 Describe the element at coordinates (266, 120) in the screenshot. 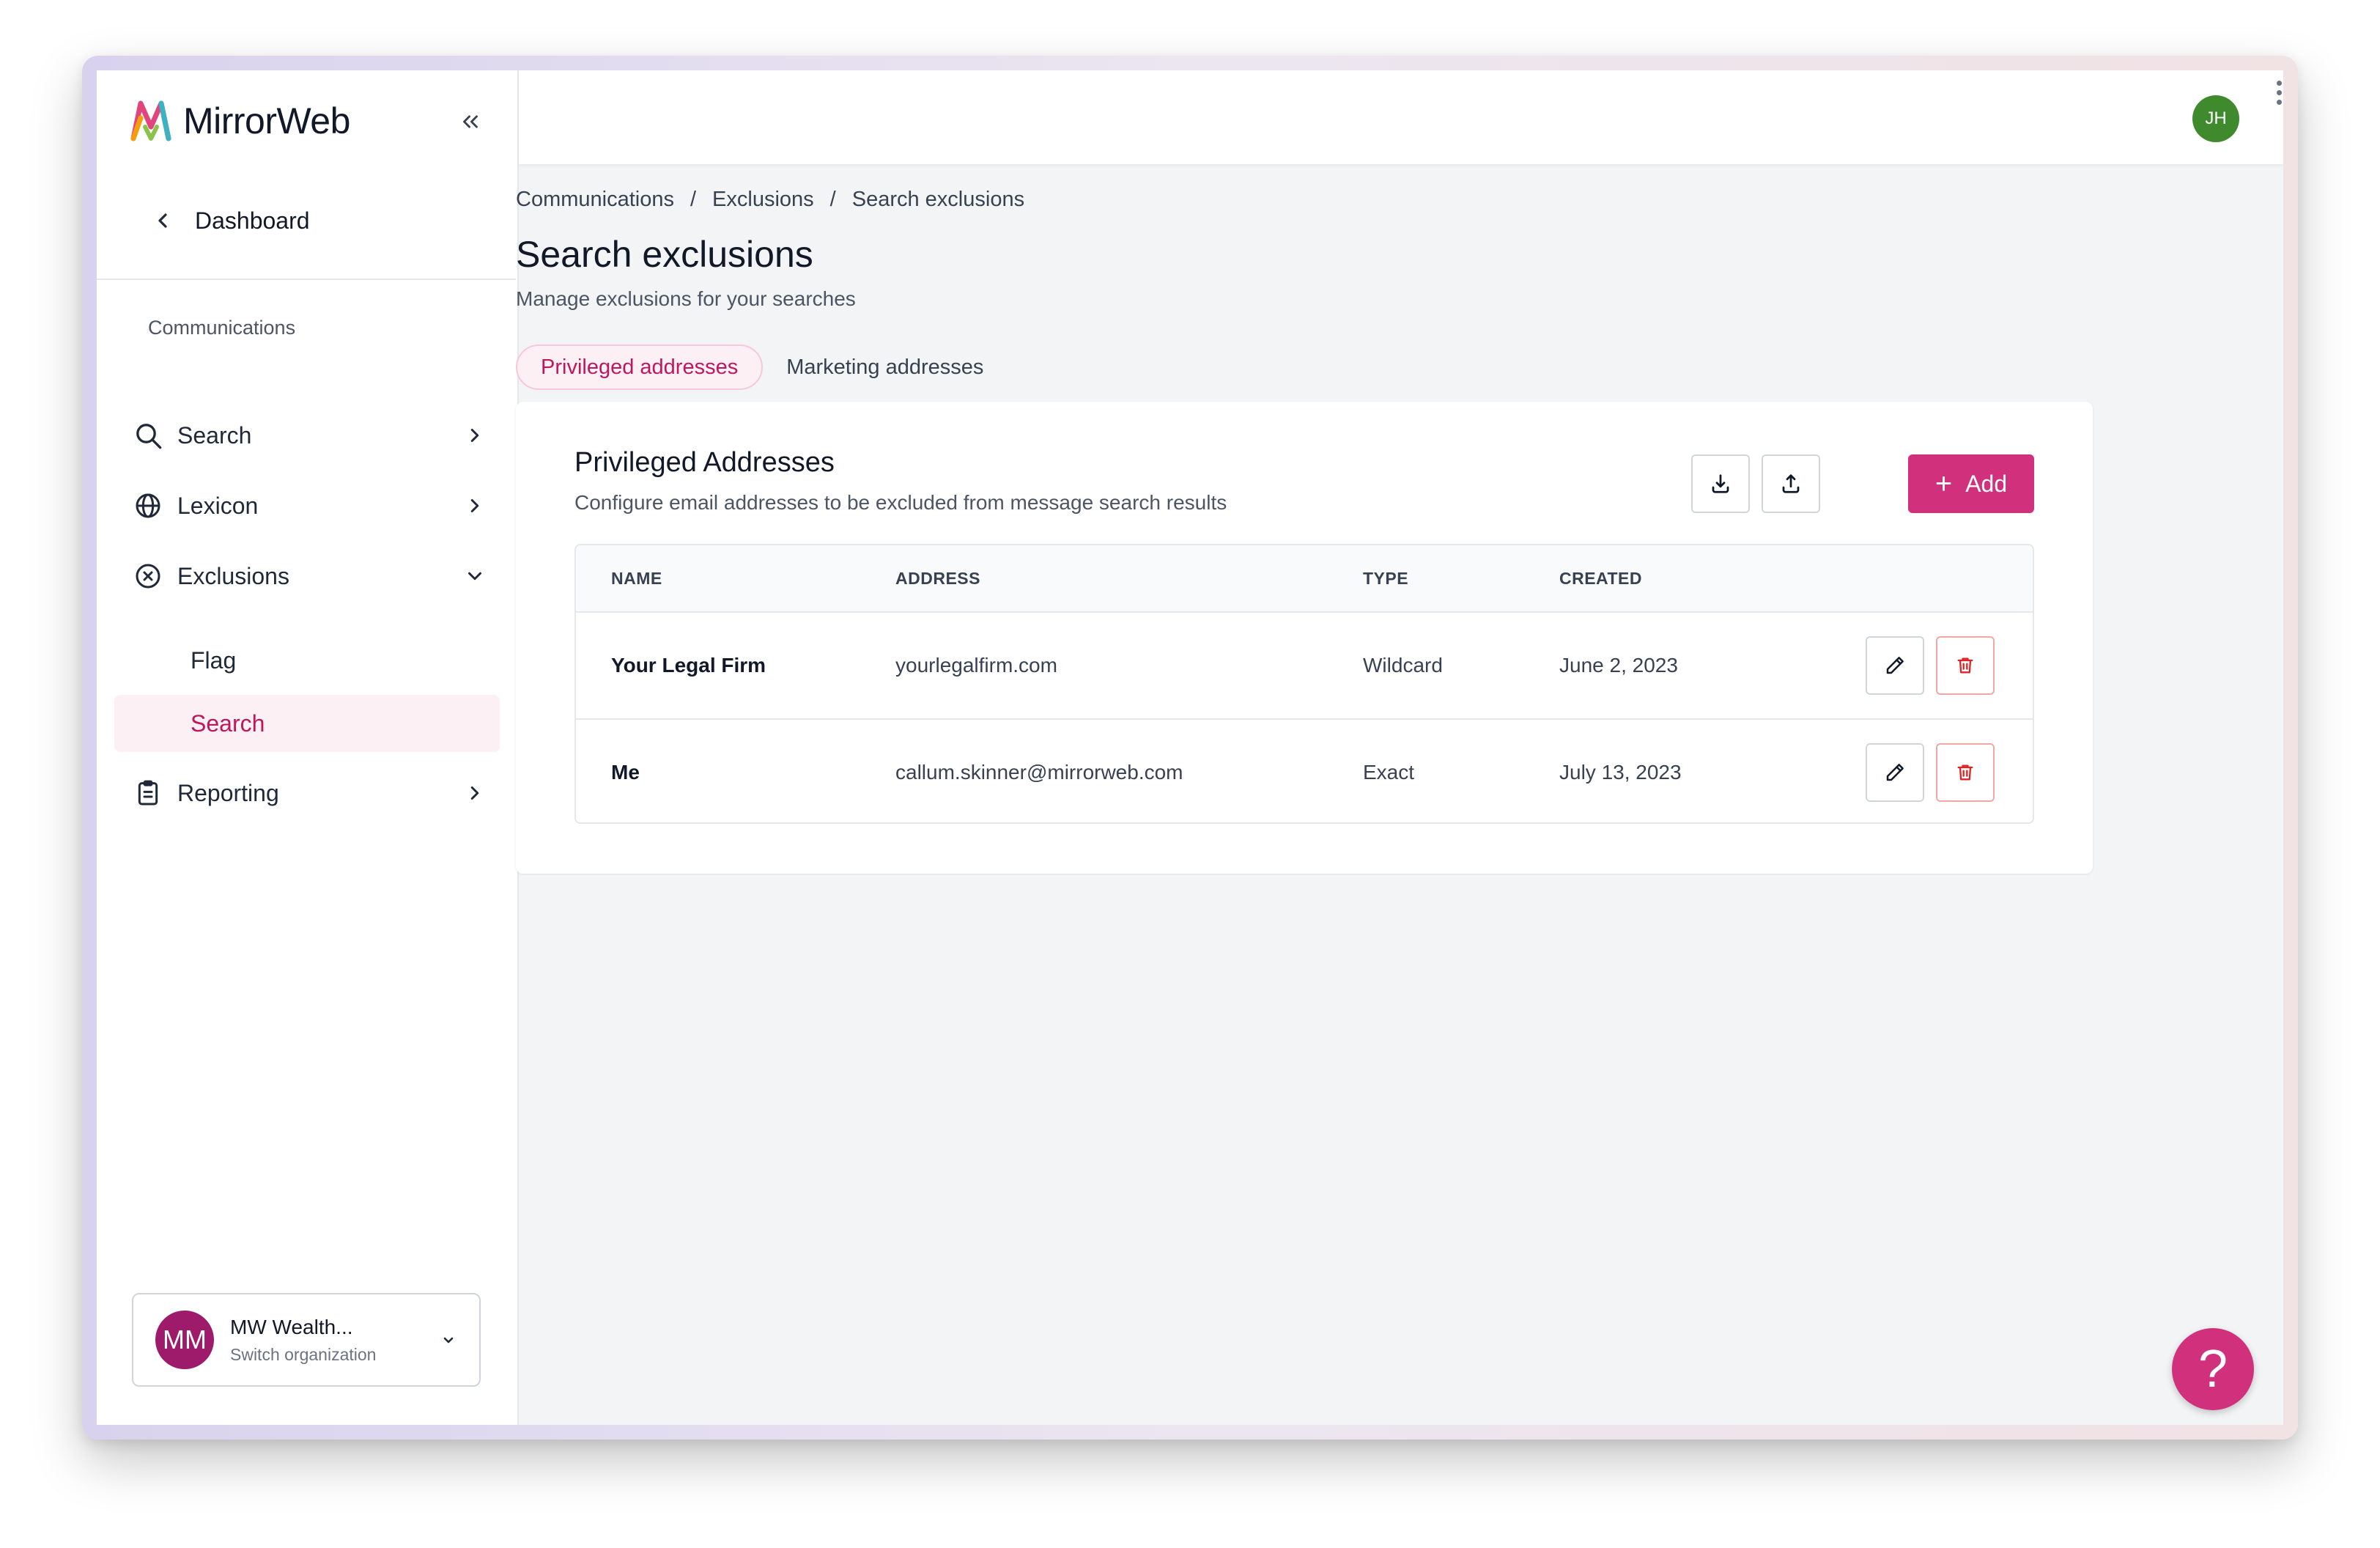

I see `brand-name: MirrorWeb` at that location.